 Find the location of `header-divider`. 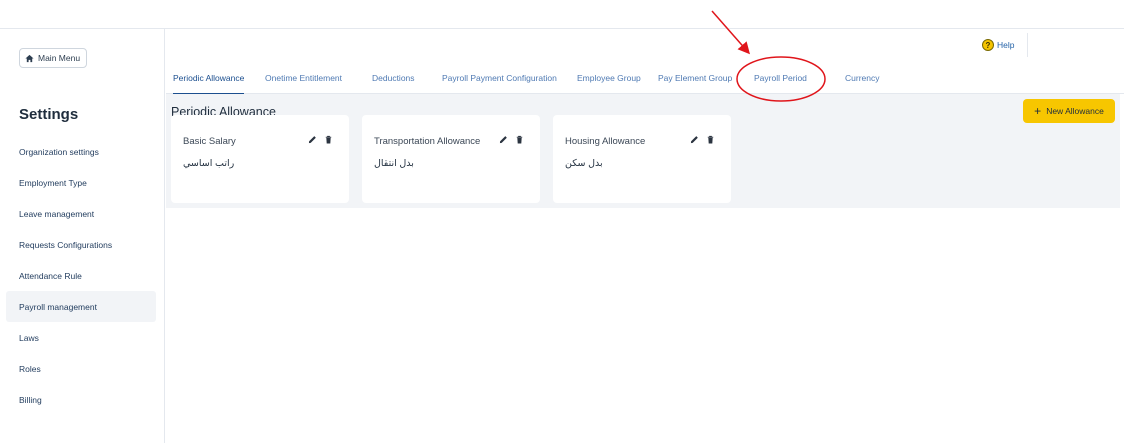

header-divider is located at coordinates (1027, 45).